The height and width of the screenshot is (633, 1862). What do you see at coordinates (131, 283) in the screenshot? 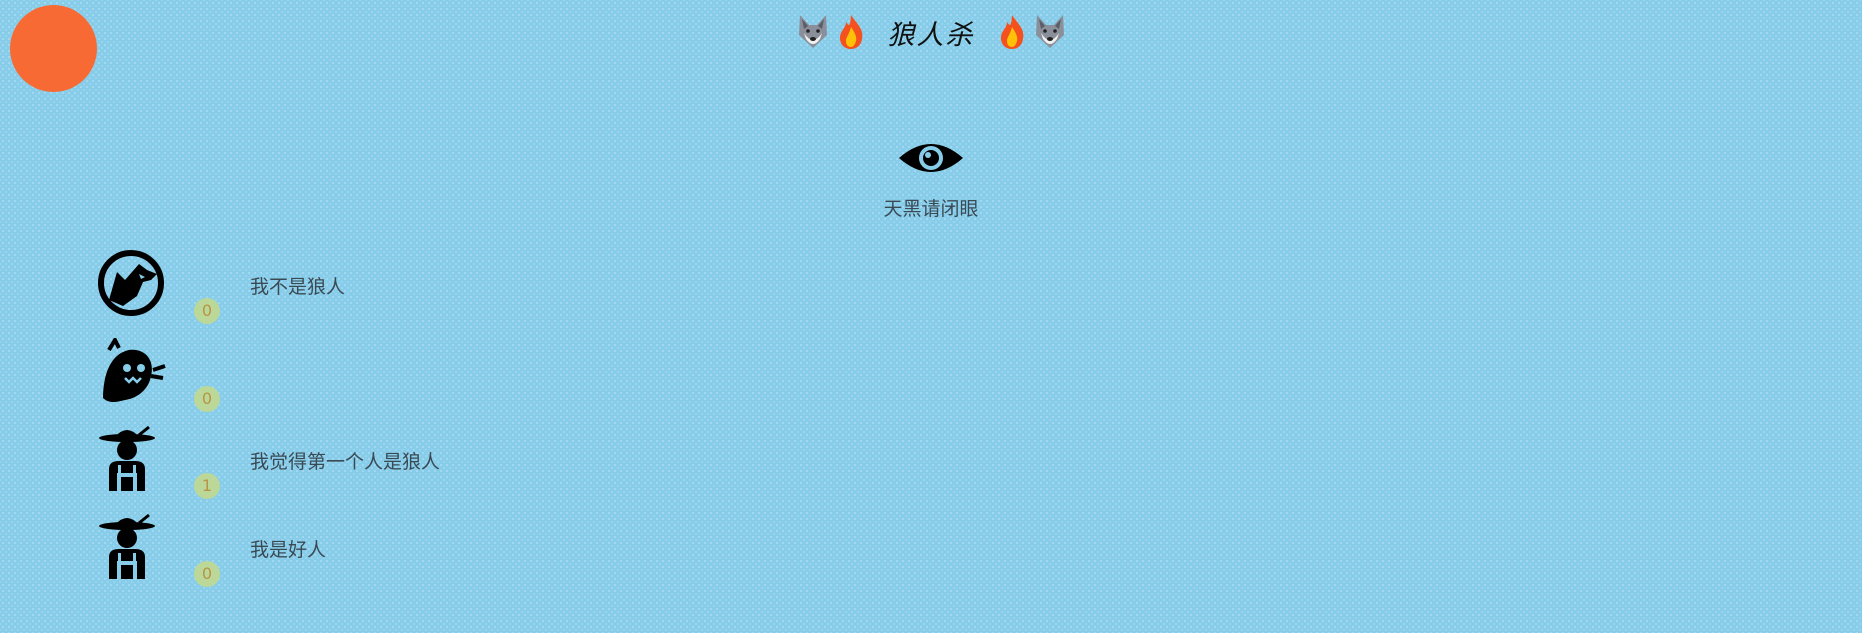
I see `werewolf-icon` at bounding box center [131, 283].